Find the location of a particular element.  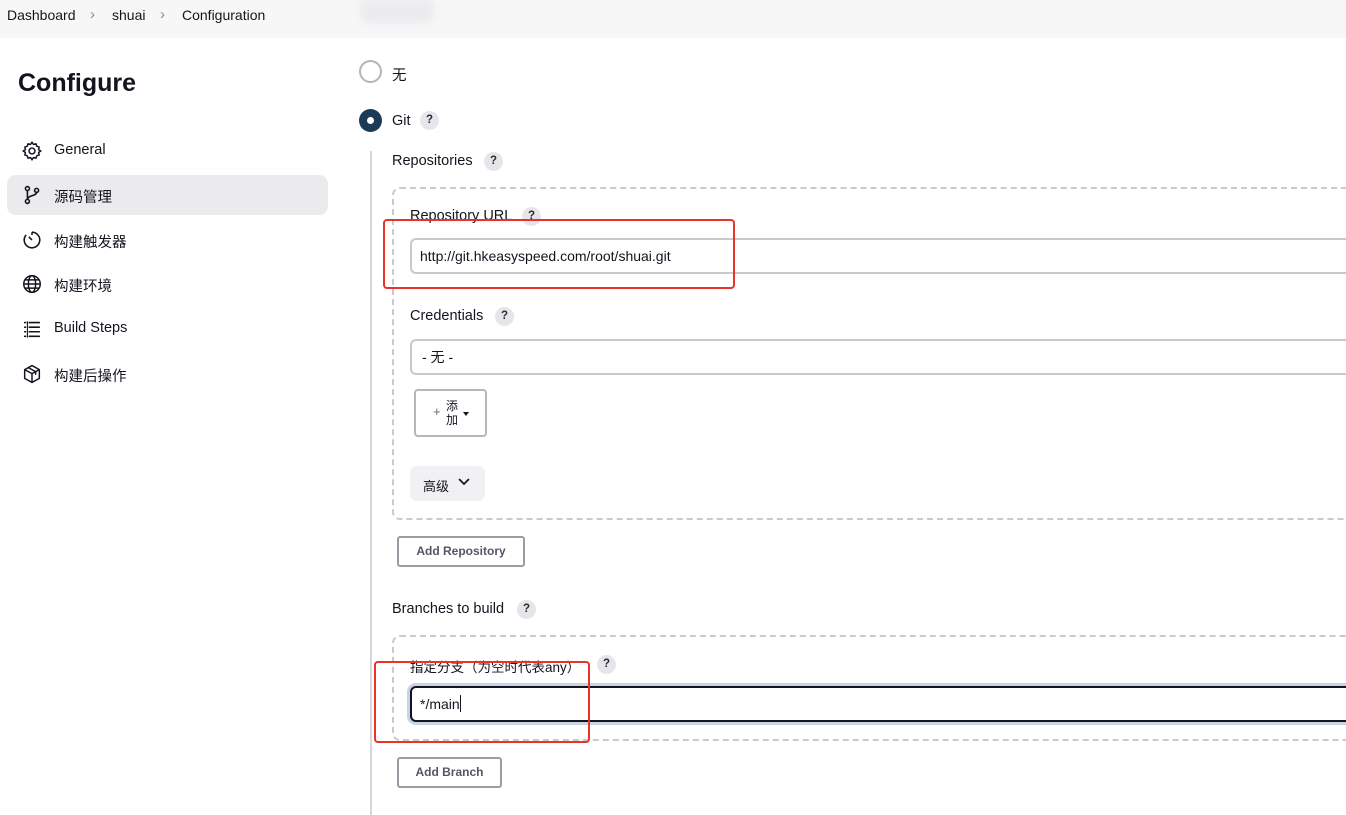

sidebar-item-label: General is located at coordinates (80, 150).